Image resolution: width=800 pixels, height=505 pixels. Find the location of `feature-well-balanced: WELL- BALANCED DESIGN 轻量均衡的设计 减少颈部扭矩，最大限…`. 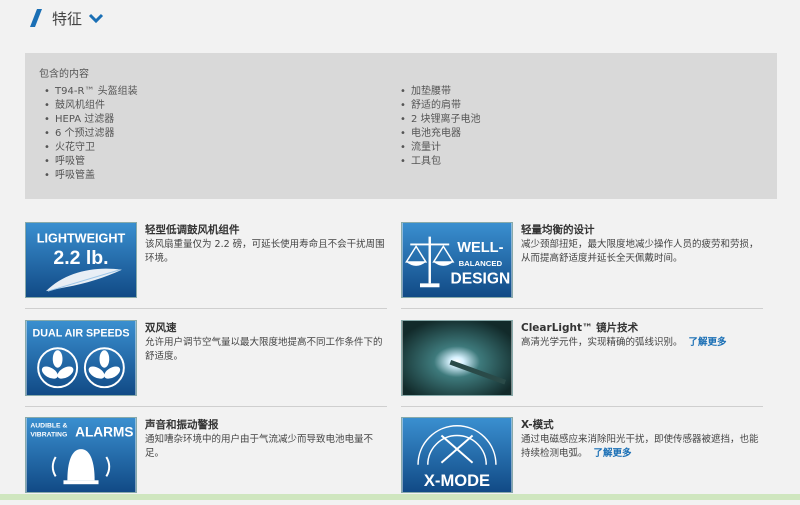

feature-well-balanced: WELL- BALANCED DESIGN 轻量均衡的设计 减少颈部扭矩，最大限… is located at coordinates (582, 266).